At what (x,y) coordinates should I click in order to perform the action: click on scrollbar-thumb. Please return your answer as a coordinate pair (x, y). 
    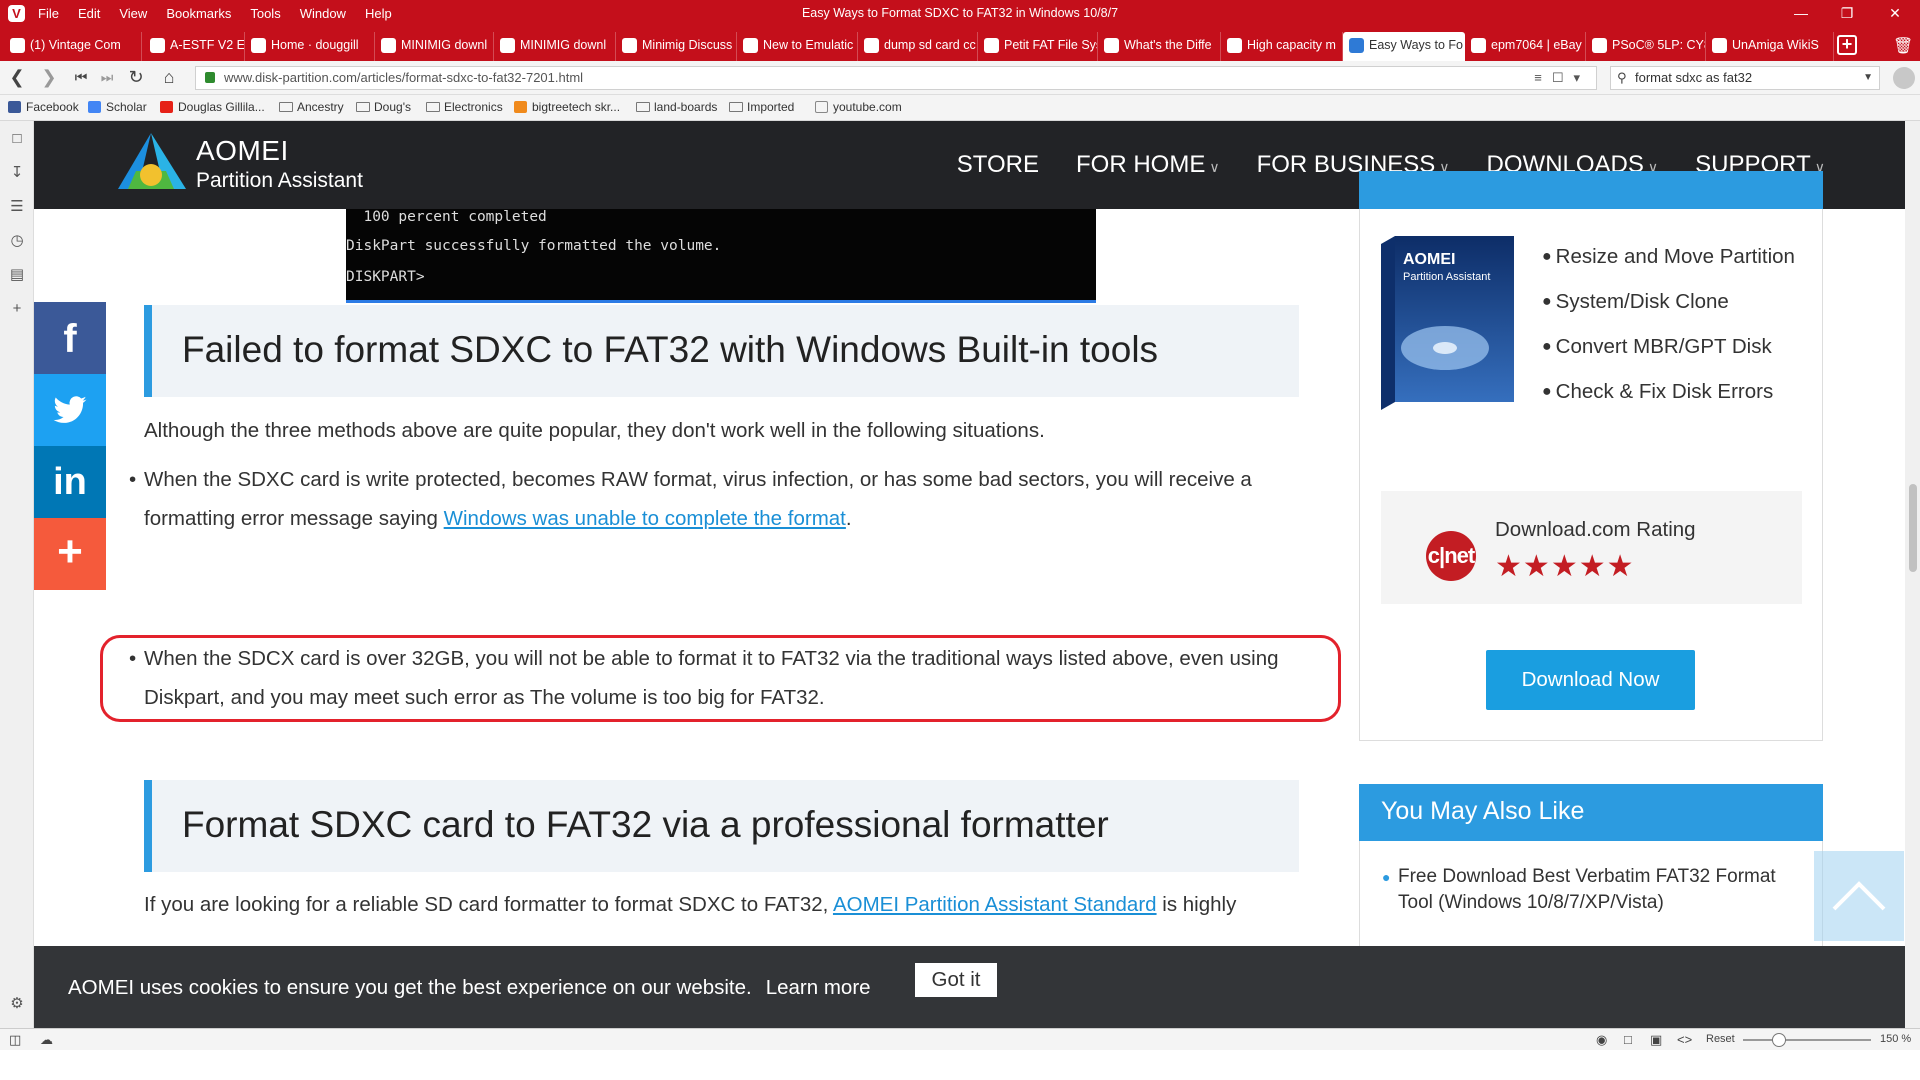
    Looking at the image, I should click on (1913, 528).